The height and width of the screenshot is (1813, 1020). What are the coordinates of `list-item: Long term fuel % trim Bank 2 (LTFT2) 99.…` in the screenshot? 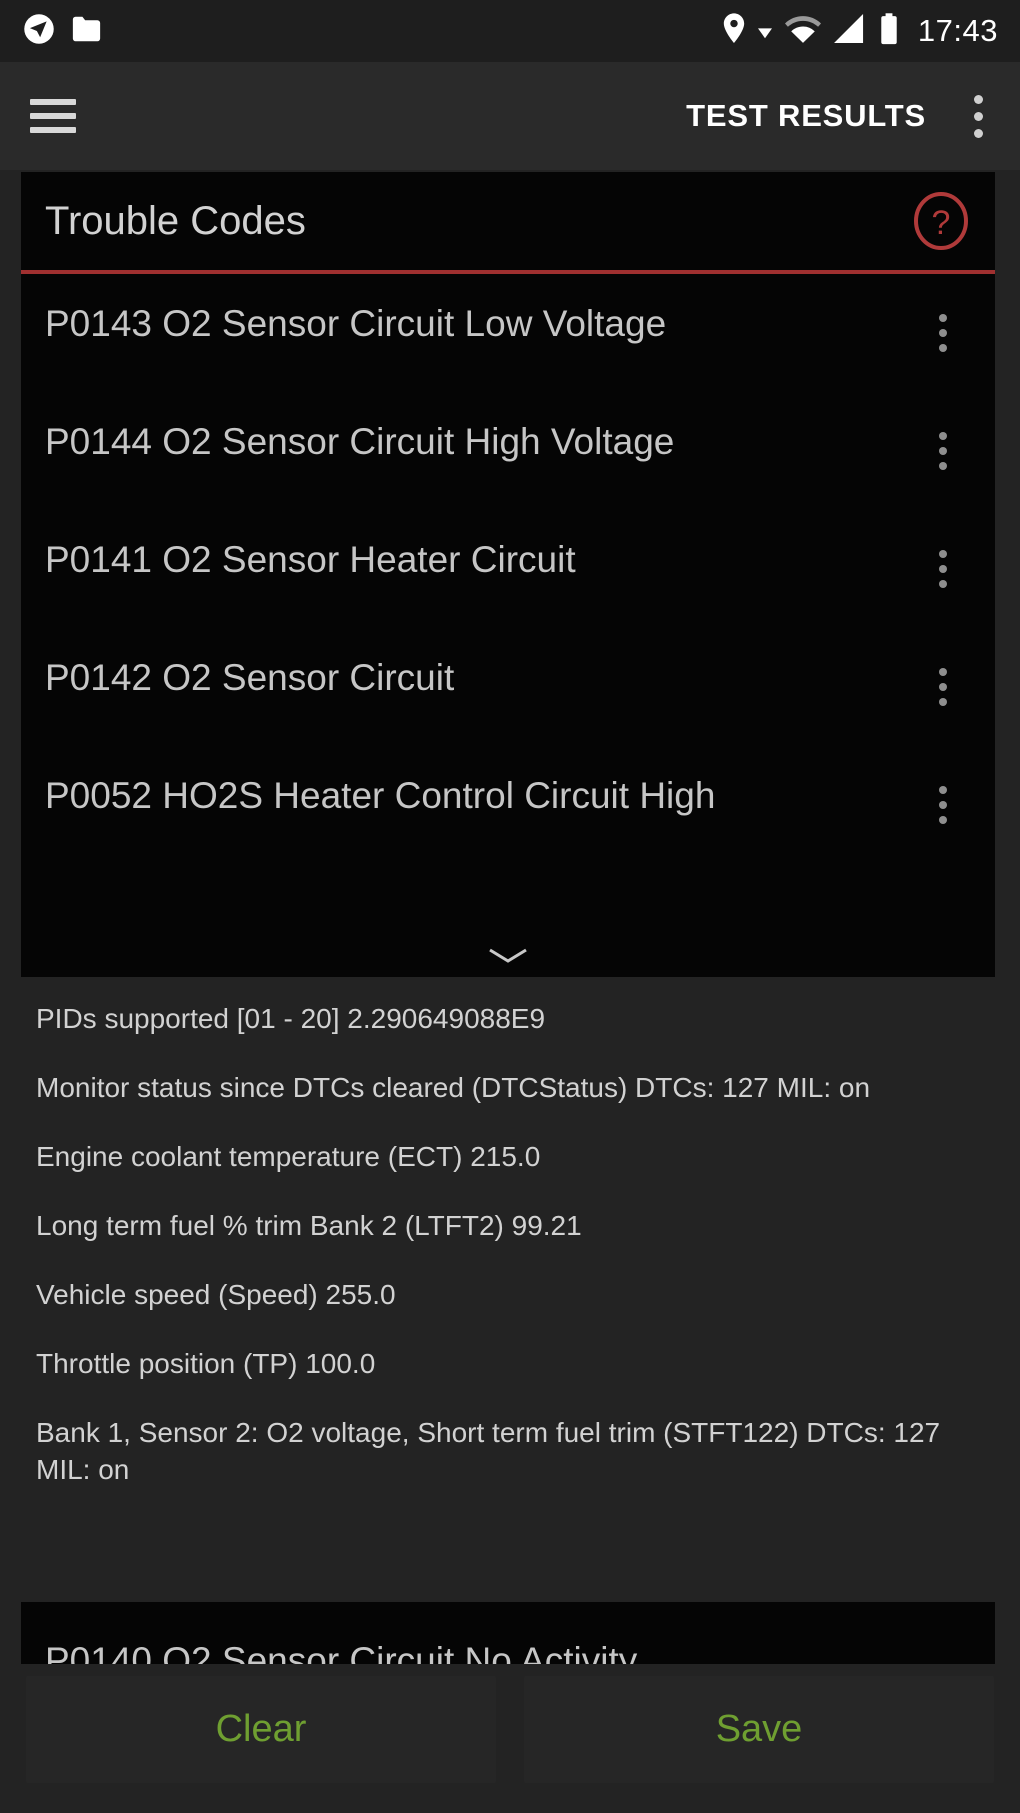 It's located at (309, 1225).